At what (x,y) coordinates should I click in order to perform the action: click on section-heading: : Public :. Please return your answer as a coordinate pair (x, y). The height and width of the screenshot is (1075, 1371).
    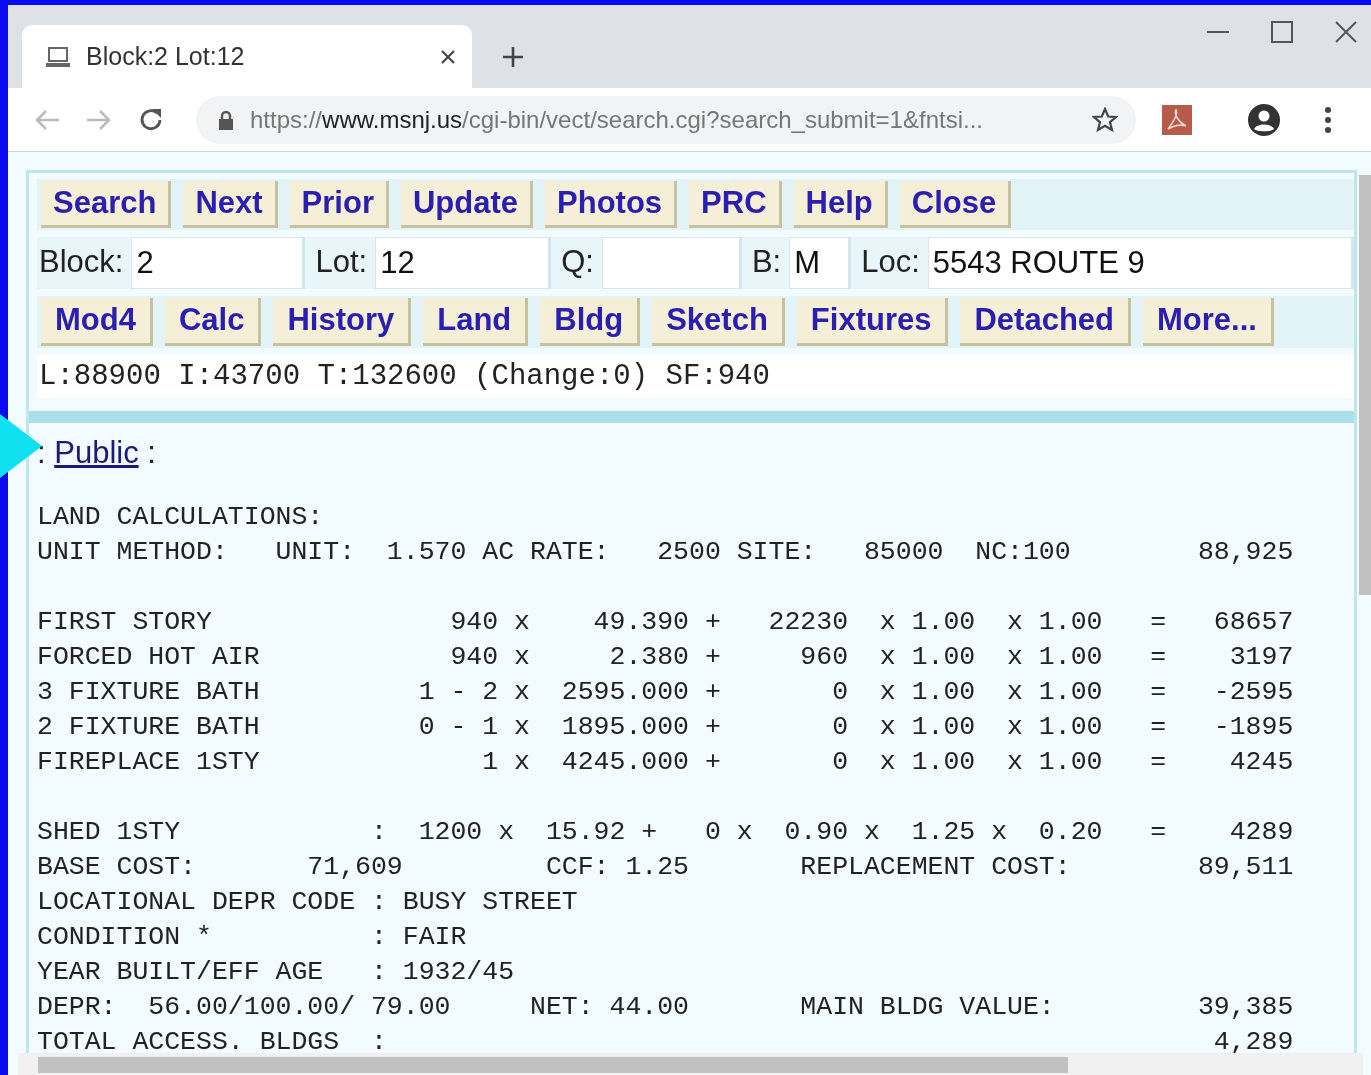
    Looking at the image, I should click on (97, 453).